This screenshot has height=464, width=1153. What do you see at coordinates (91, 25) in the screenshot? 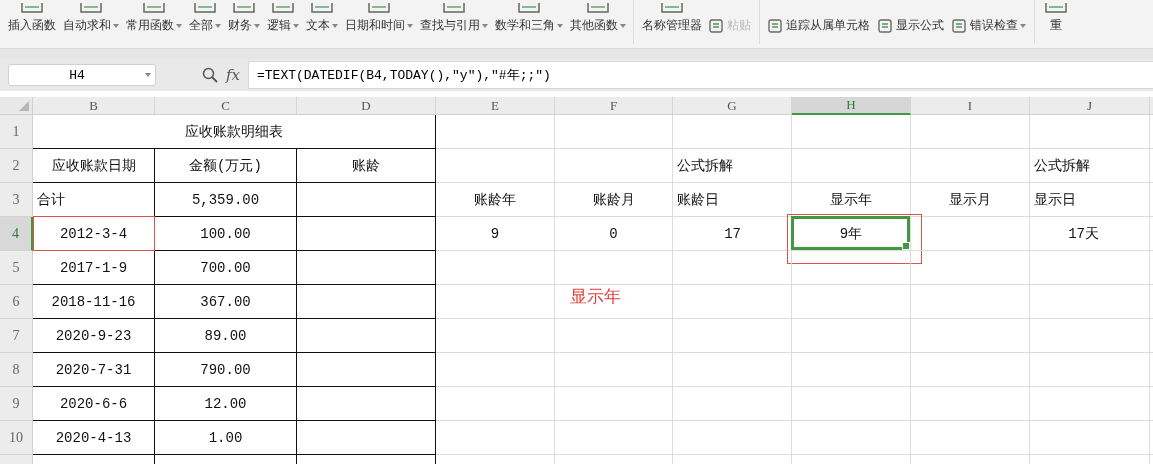
I see `ribbon-button: 自动求和` at bounding box center [91, 25].